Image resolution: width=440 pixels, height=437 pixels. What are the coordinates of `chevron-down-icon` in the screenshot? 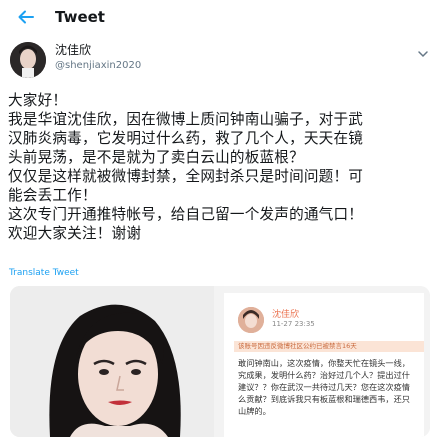 It's located at (423, 53).